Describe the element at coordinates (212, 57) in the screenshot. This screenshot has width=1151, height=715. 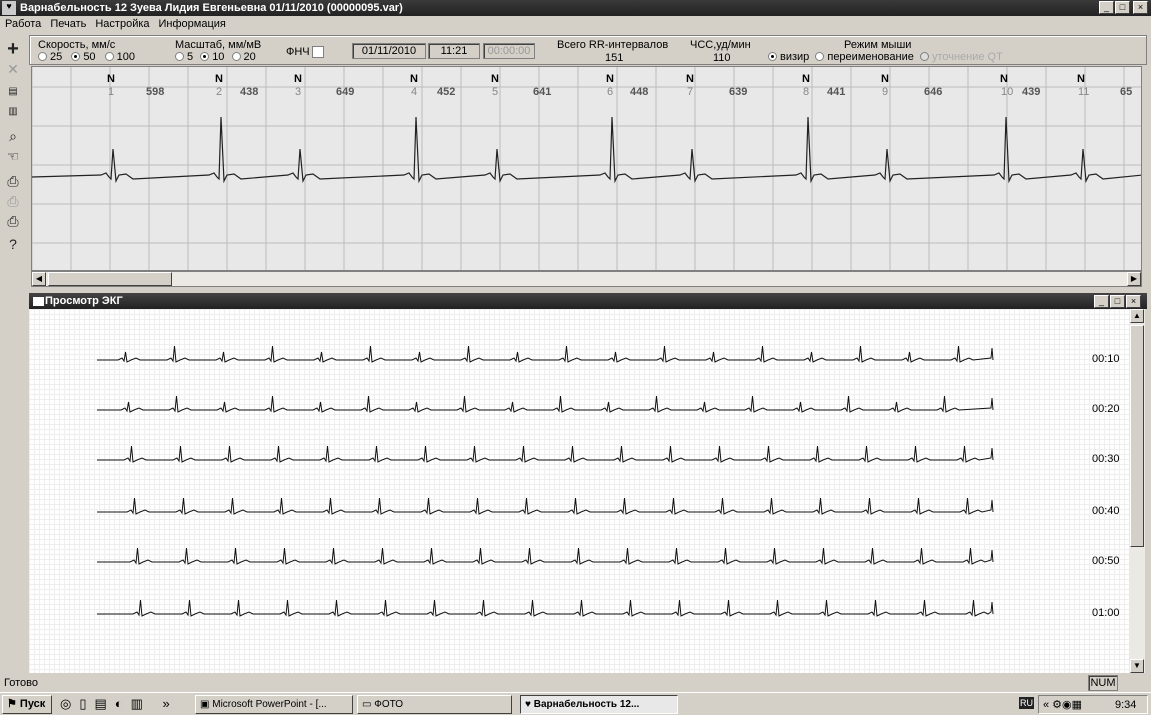
I see `scale-10-radio: 10` at that location.